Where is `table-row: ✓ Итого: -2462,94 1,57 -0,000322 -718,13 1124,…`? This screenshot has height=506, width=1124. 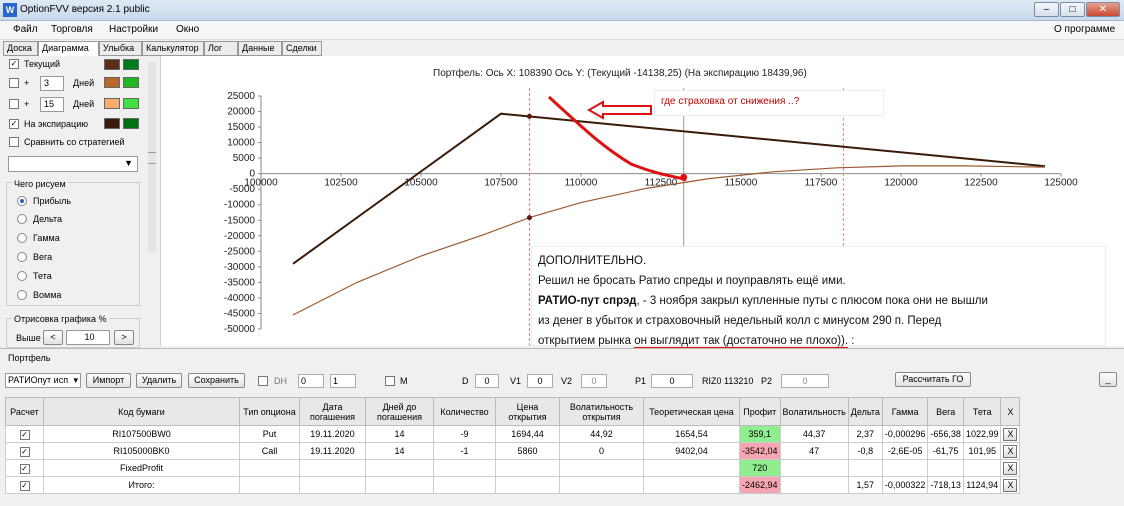
table-row: ✓ Итого: -2462,94 1,57 -0,000322 -718,13 1124,… is located at coordinates (513, 485).